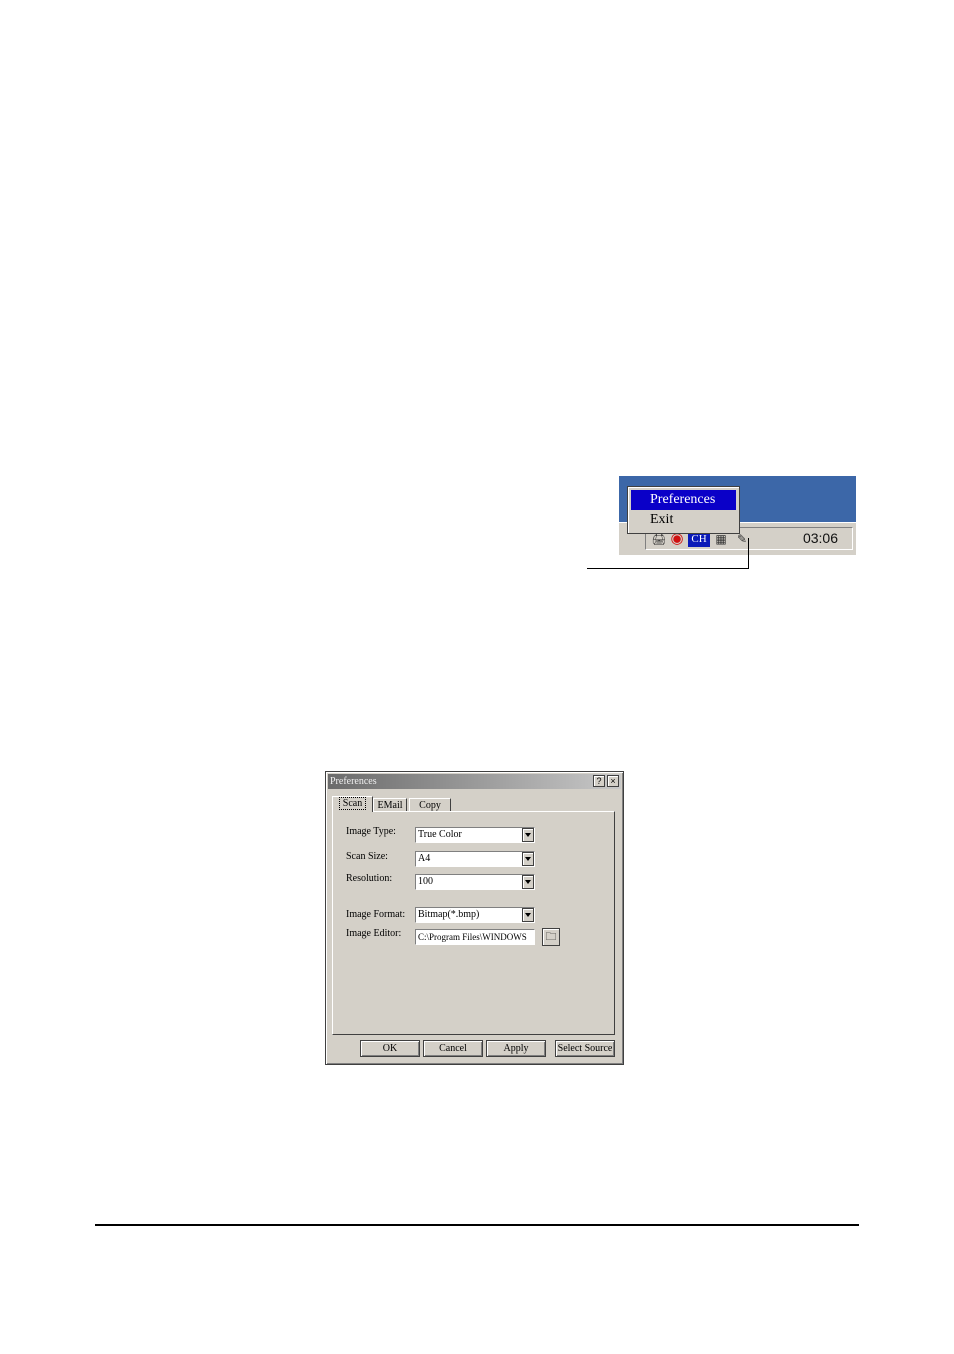 The width and height of the screenshot is (954, 1354). What do you see at coordinates (668, 568) in the screenshot?
I see `callout-line-horizontal` at bounding box center [668, 568].